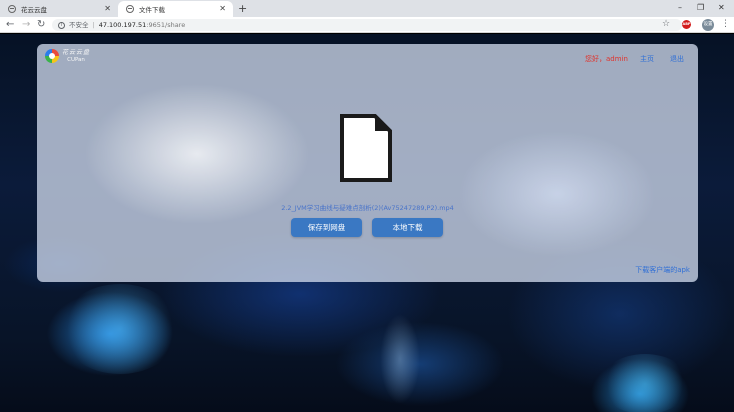 The image size is (734, 412). I want to click on minimize-button: –, so click(680, 8).